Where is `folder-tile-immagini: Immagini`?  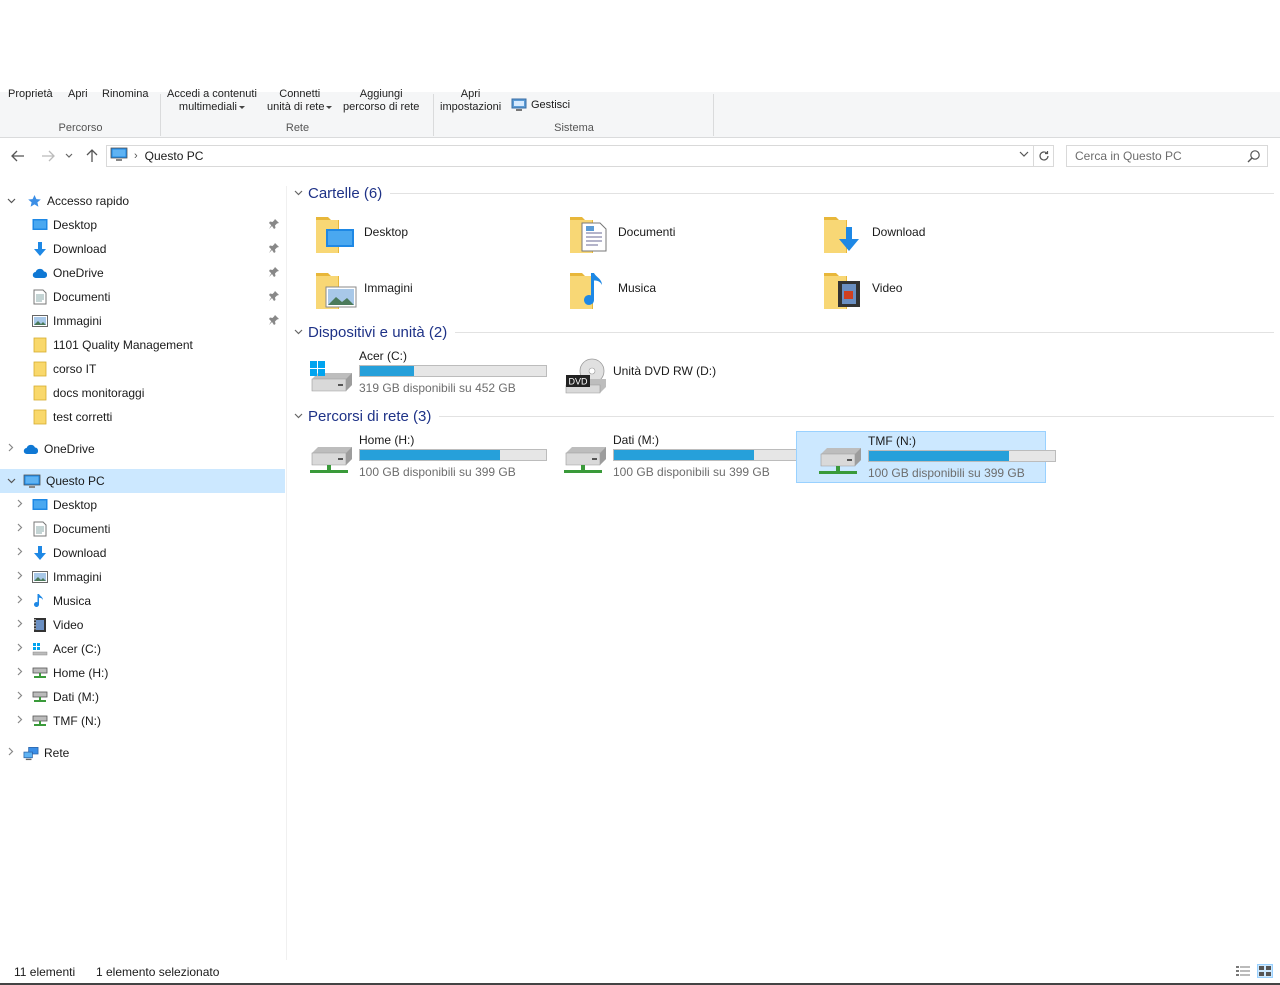 folder-tile-immagini: Immagini is located at coordinates (417, 288).